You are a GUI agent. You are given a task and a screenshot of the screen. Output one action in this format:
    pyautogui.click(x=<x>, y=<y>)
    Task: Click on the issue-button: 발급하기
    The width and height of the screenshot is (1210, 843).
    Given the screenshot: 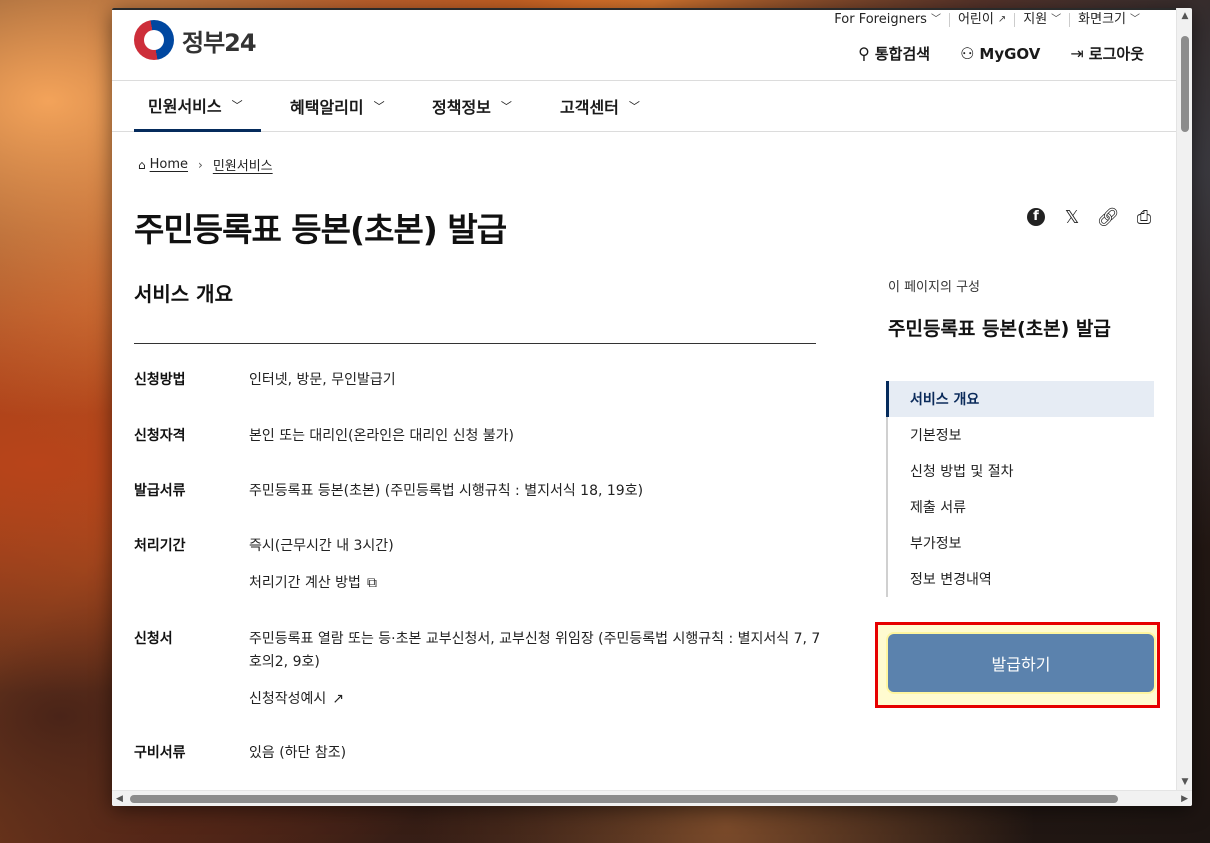 What is the action you would take?
    pyautogui.click(x=1021, y=663)
    